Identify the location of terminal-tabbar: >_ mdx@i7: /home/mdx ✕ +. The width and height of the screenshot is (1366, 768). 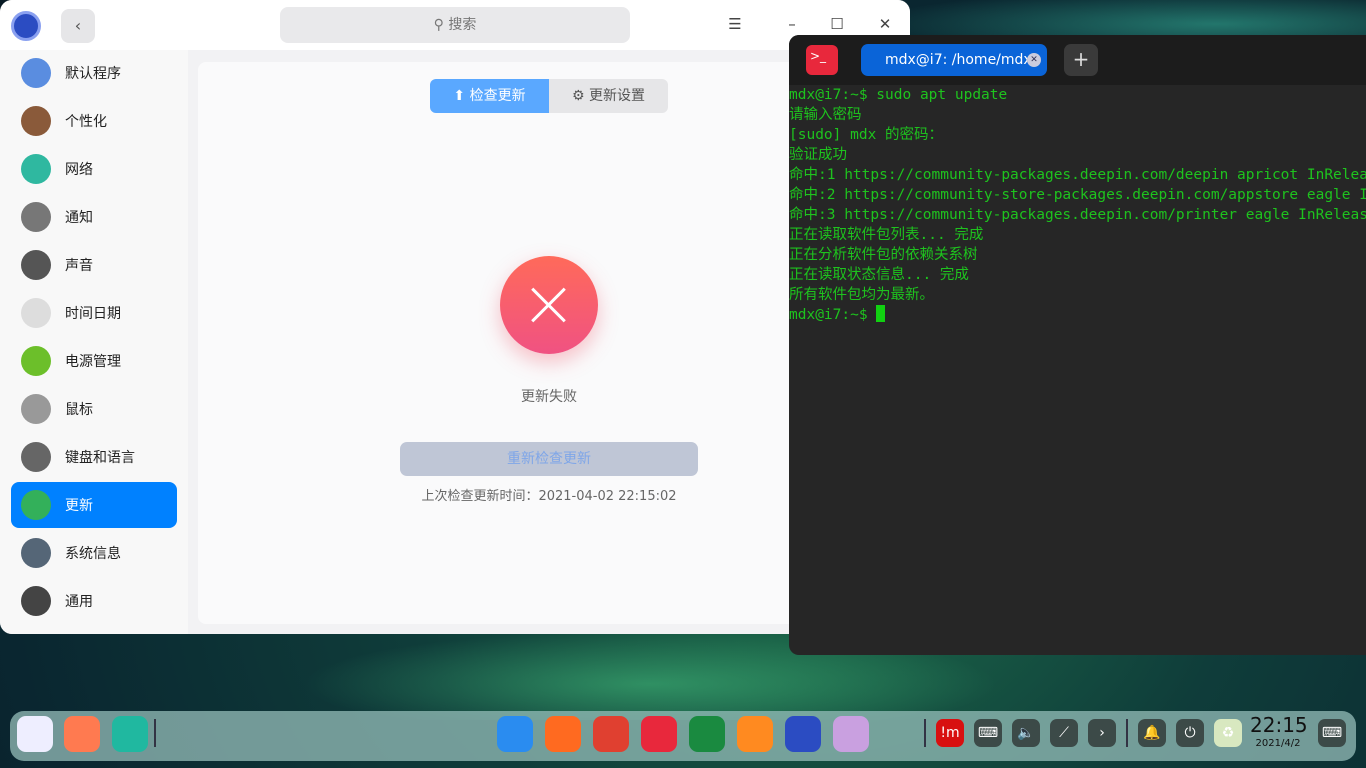
(1077, 60).